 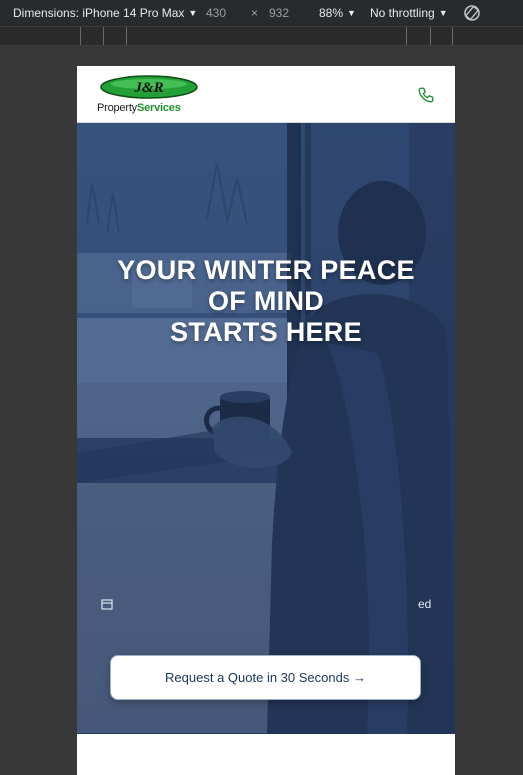 I want to click on next-section, so click(x=266, y=754).